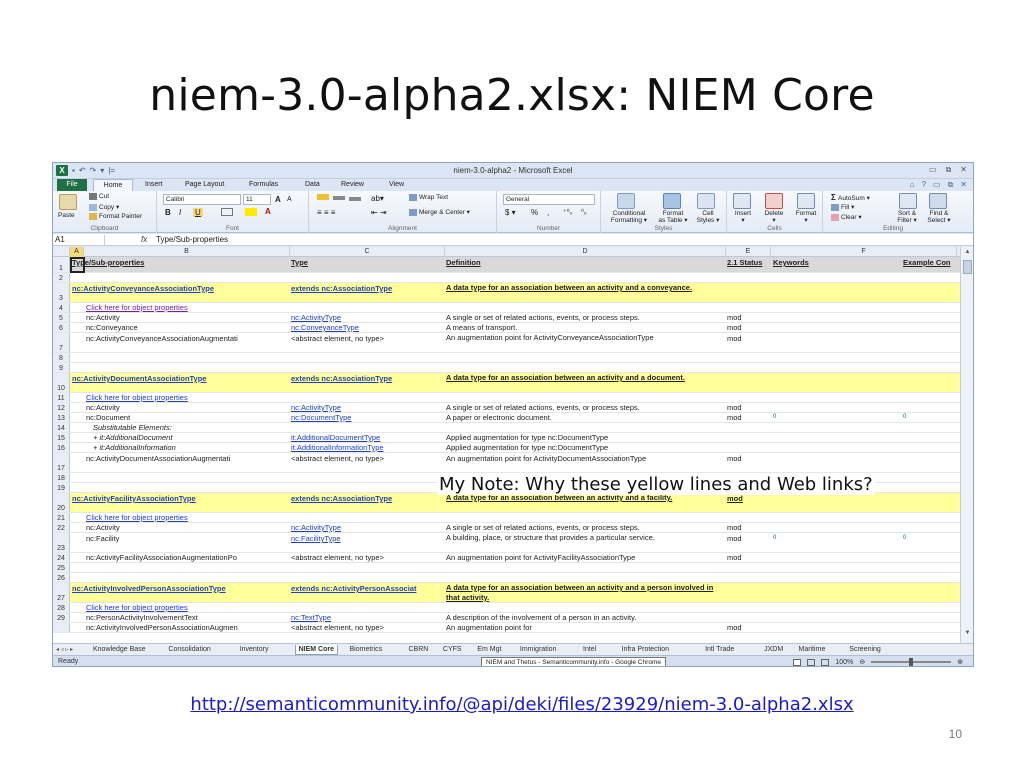 The height and width of the screenshot is (768, 1024). I want to click on align-left-icon: ≡ ≡ ≡, so click(326, 212).